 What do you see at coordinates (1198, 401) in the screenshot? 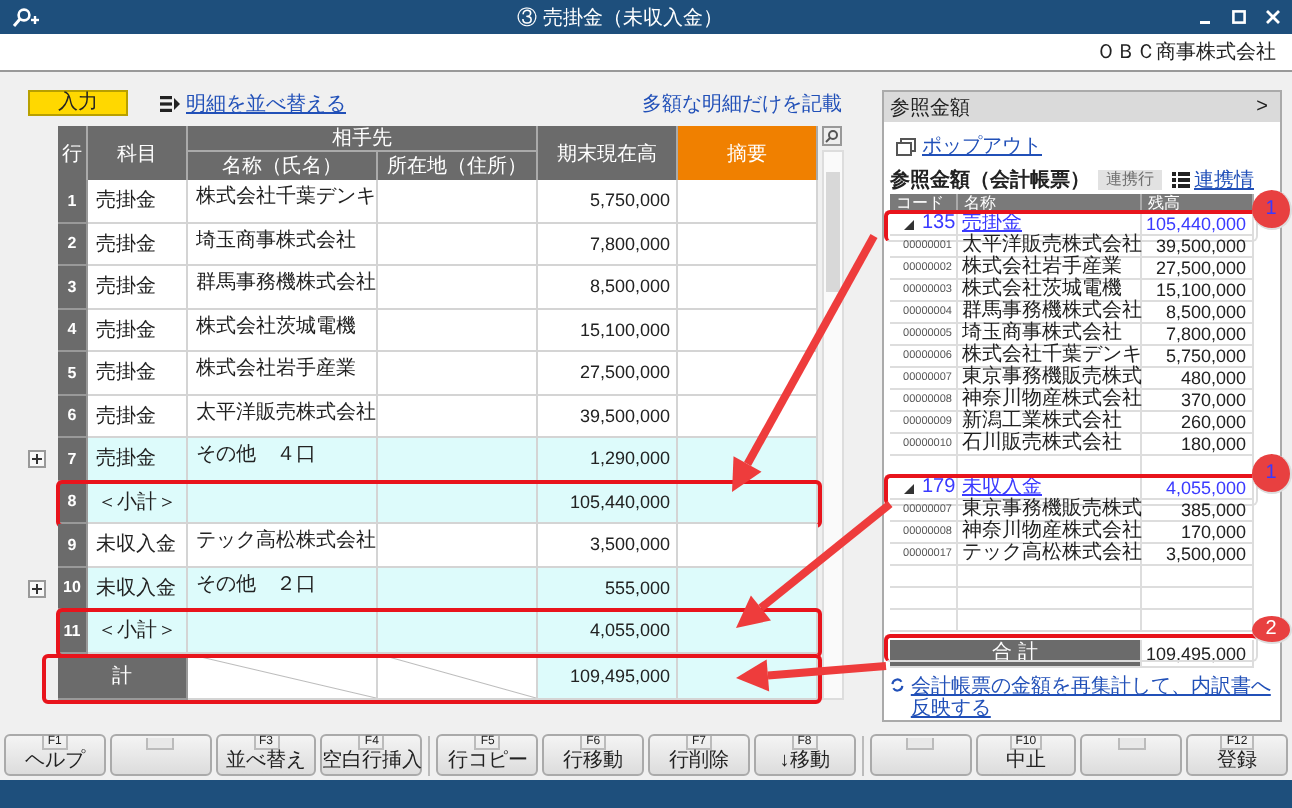
I see `table-cell: 370,000` at bounding box center [1198, 401].